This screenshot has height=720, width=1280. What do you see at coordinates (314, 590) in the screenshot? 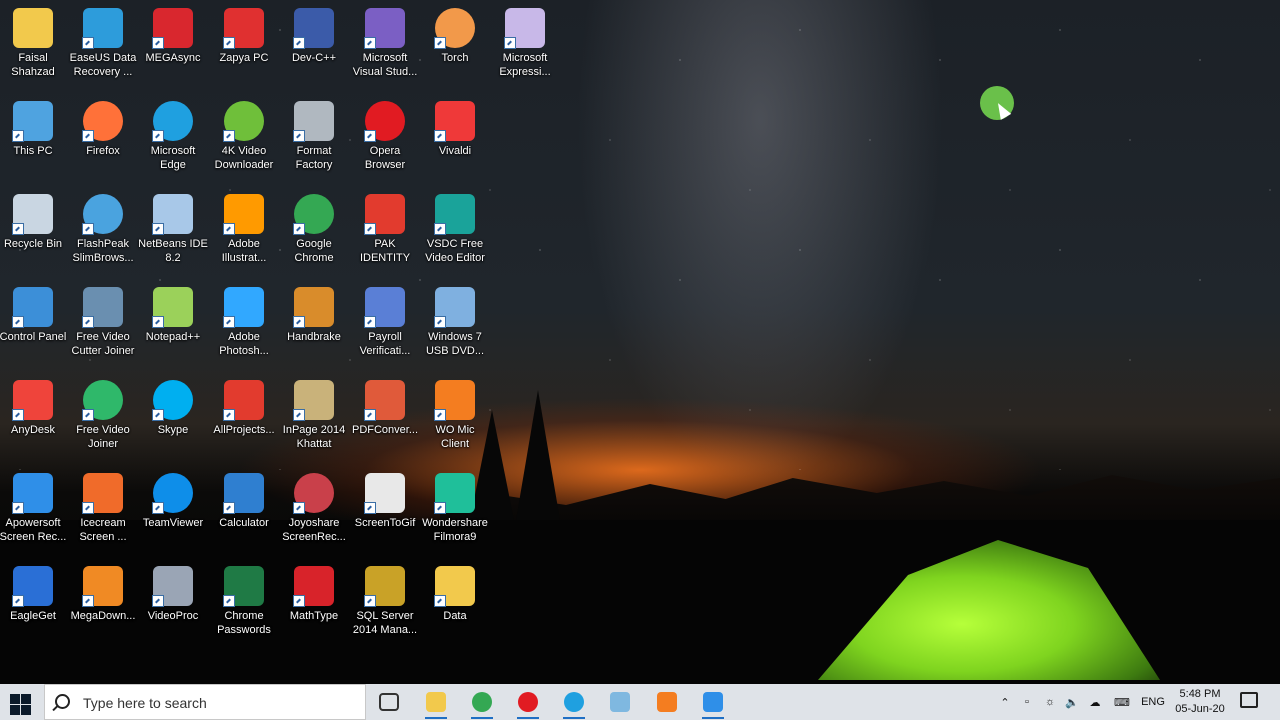
I see `desktop-icon: MathType` at bounding box center [314, 590].